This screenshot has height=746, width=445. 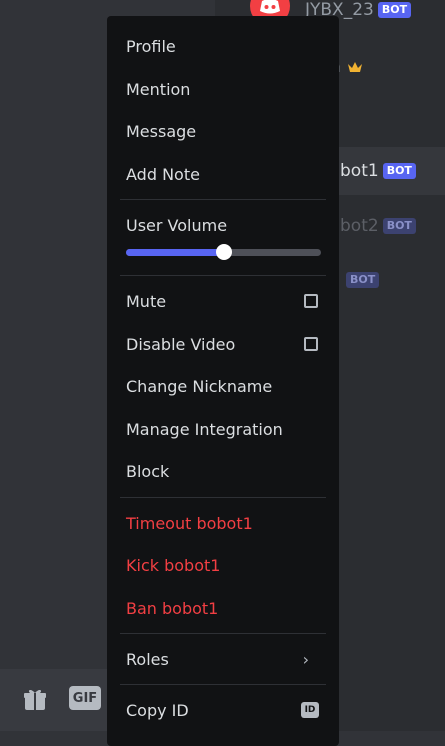 I want to click on menu-item-mute: Mute, so click(x=223, y=301).